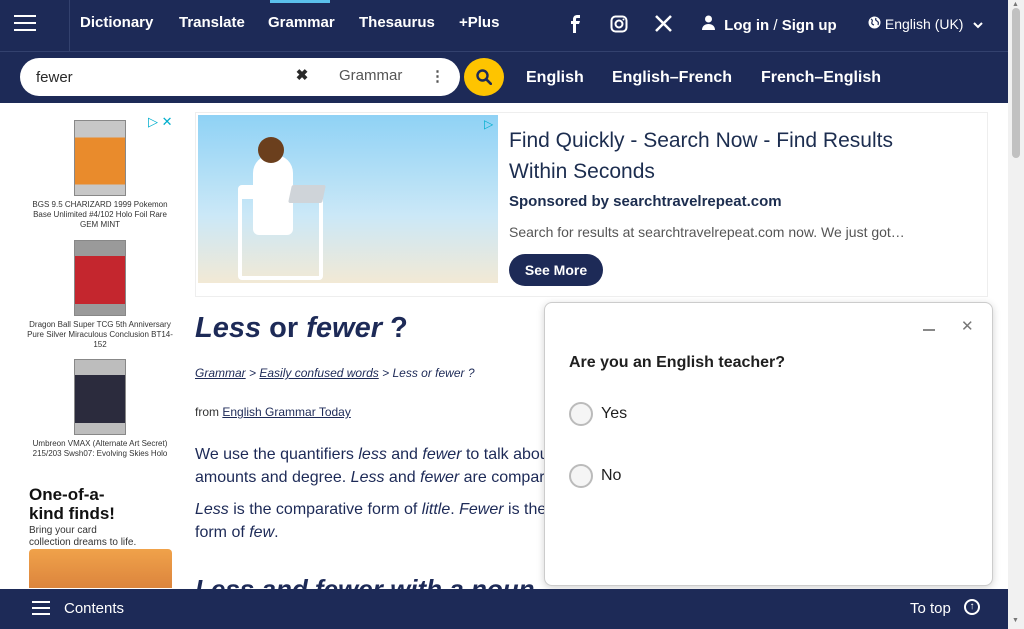 This screenshot has height=629, width=1024. What do you see at coordinates (614, 413) in the screenshot?
I see `survey-label-yes: Yes` at bounding box center [614, 413].